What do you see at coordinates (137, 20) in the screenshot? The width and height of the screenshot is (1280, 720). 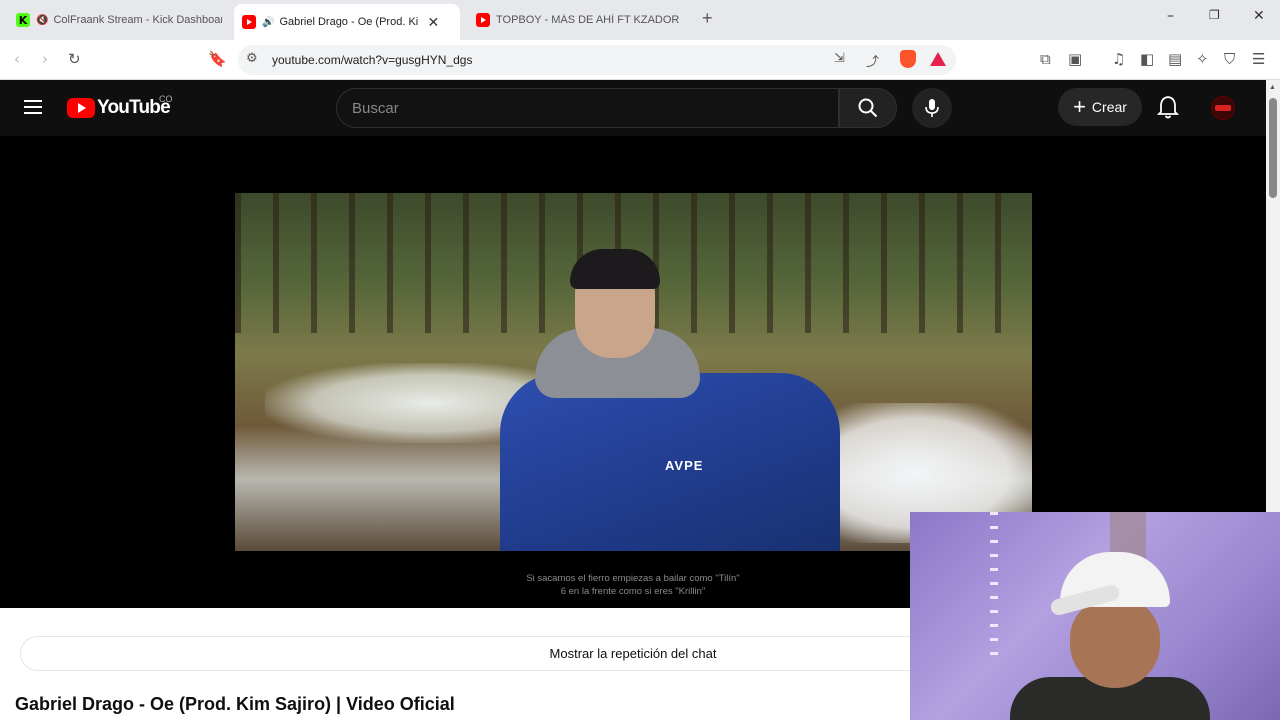 I see `tab-label: ColFraank Stream - Kick Dashboard` at bounding box center [137, 20].